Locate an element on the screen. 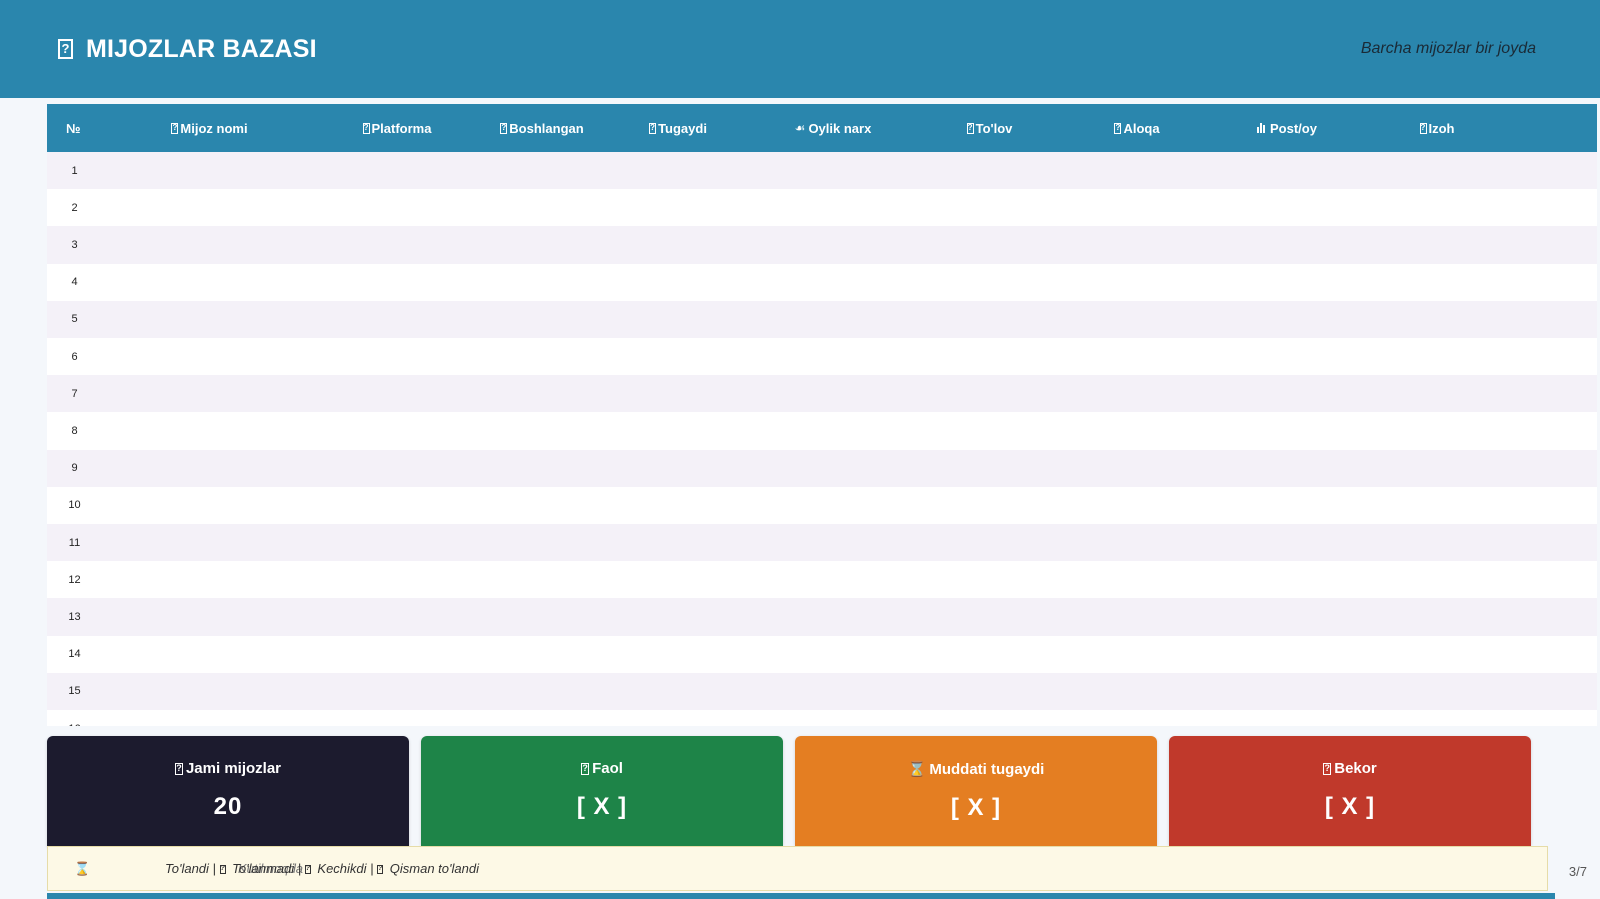 The image size is (1600, 899). table-row: 3 is located at coordinates (822, 245).